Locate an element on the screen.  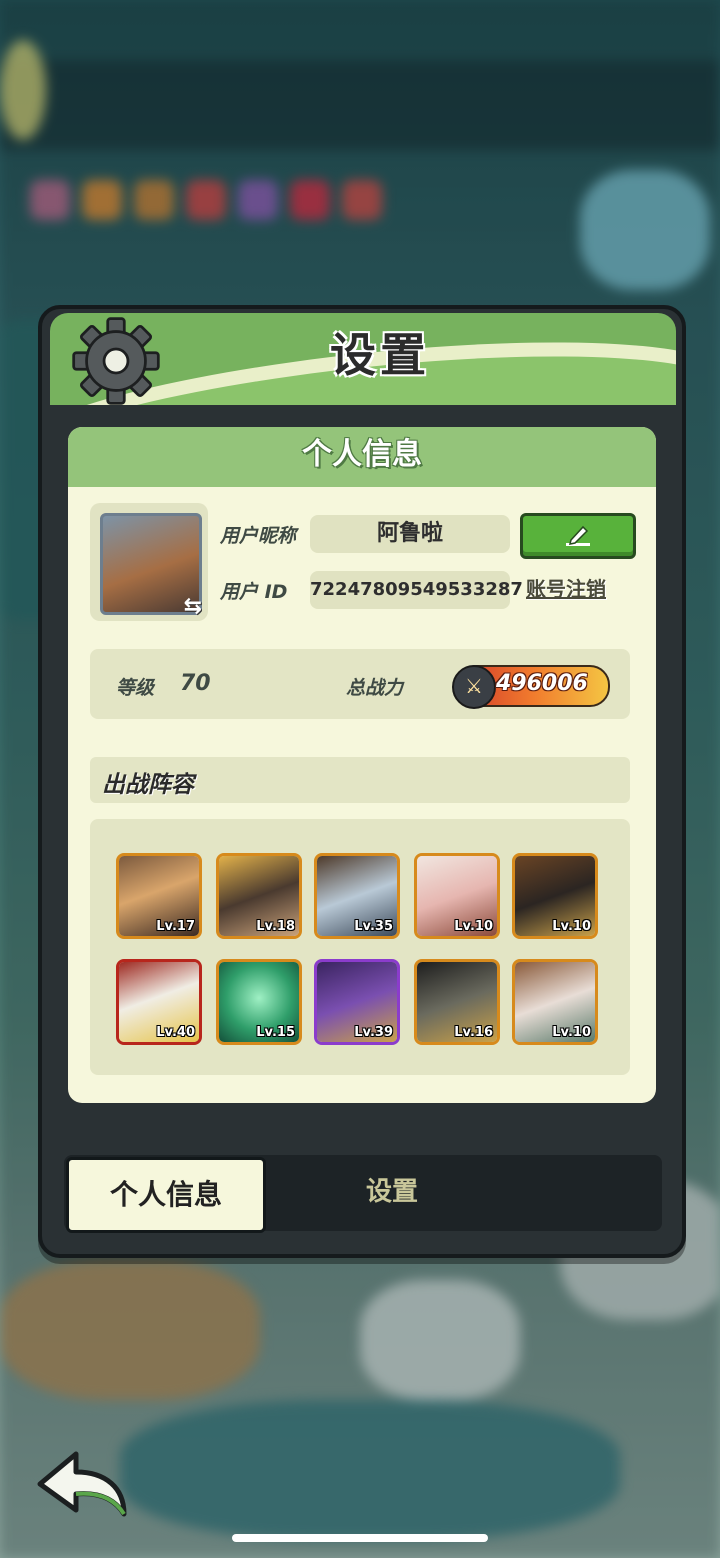
power-label: 总战力 is located at coordinates (375, 688).